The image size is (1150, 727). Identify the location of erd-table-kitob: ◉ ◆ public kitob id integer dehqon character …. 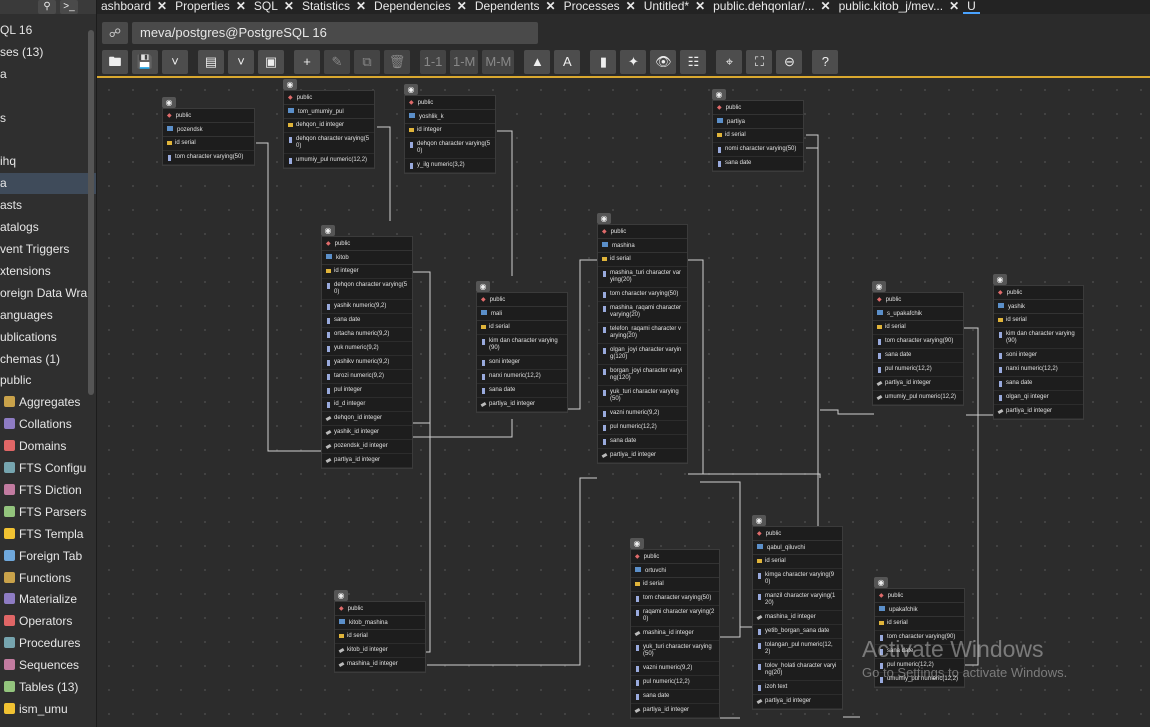
(367, 347).